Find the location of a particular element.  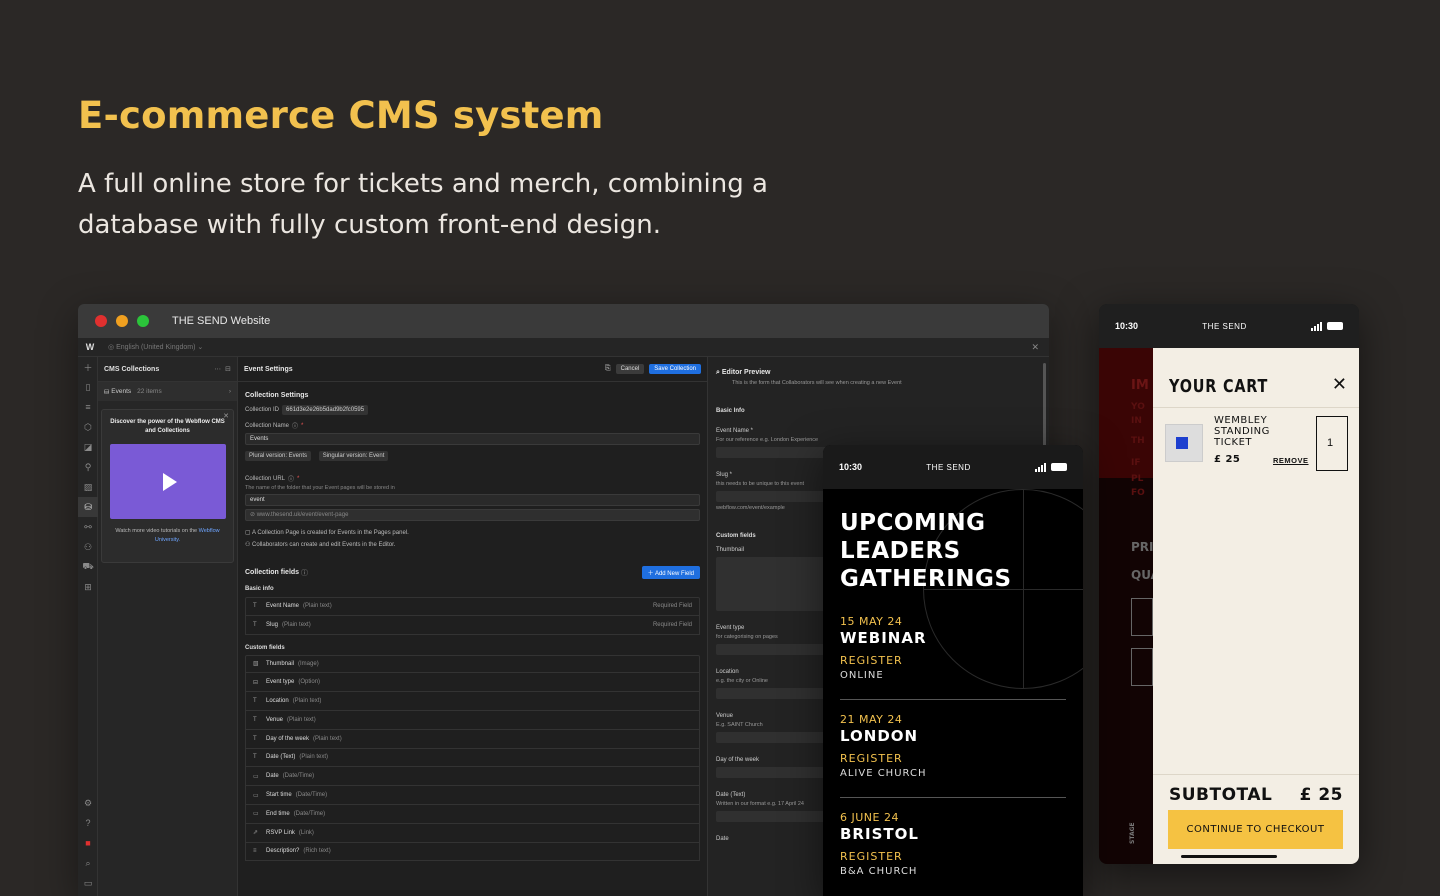

preview-thumbnail-upload is located at coordinates (771, 584).